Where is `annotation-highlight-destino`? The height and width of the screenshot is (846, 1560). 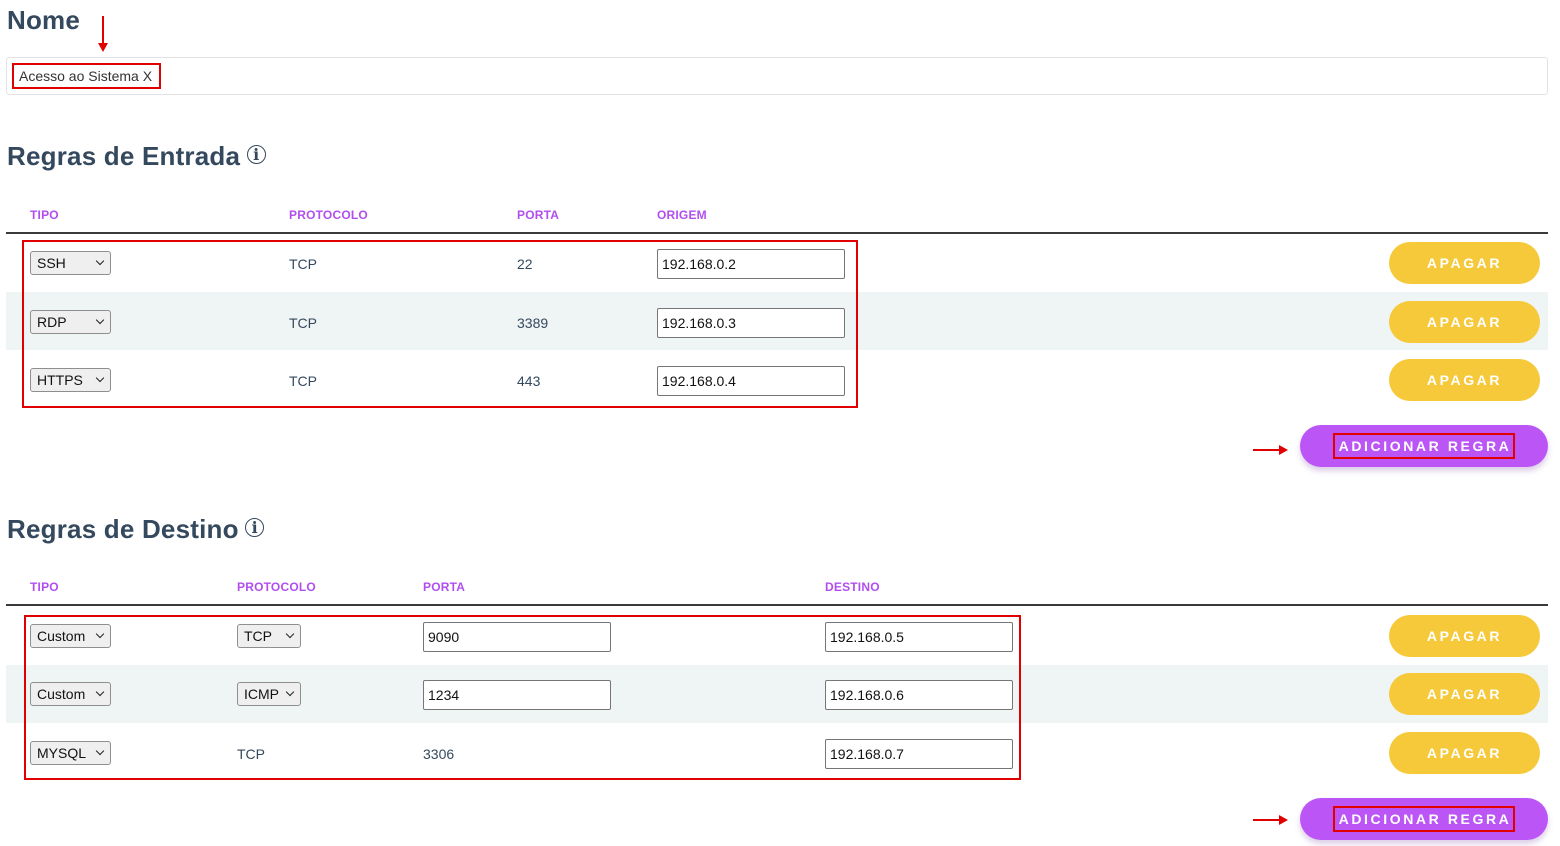
annotation-highlight-destino is located at coordinates (522, 697).